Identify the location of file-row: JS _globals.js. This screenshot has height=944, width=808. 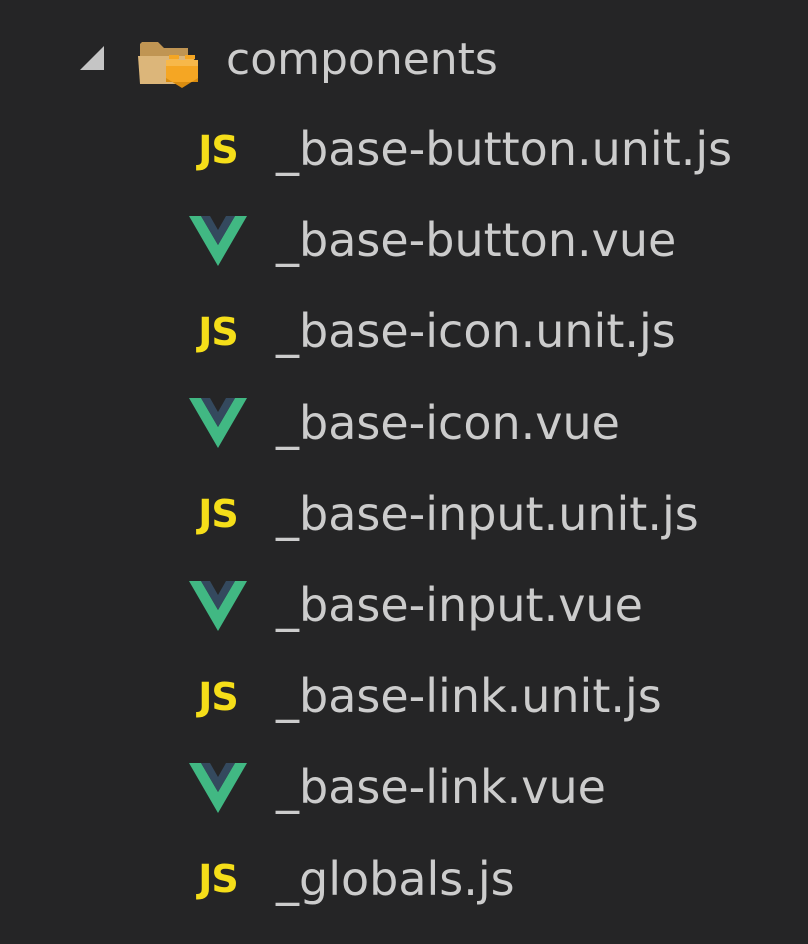
(404, 879).